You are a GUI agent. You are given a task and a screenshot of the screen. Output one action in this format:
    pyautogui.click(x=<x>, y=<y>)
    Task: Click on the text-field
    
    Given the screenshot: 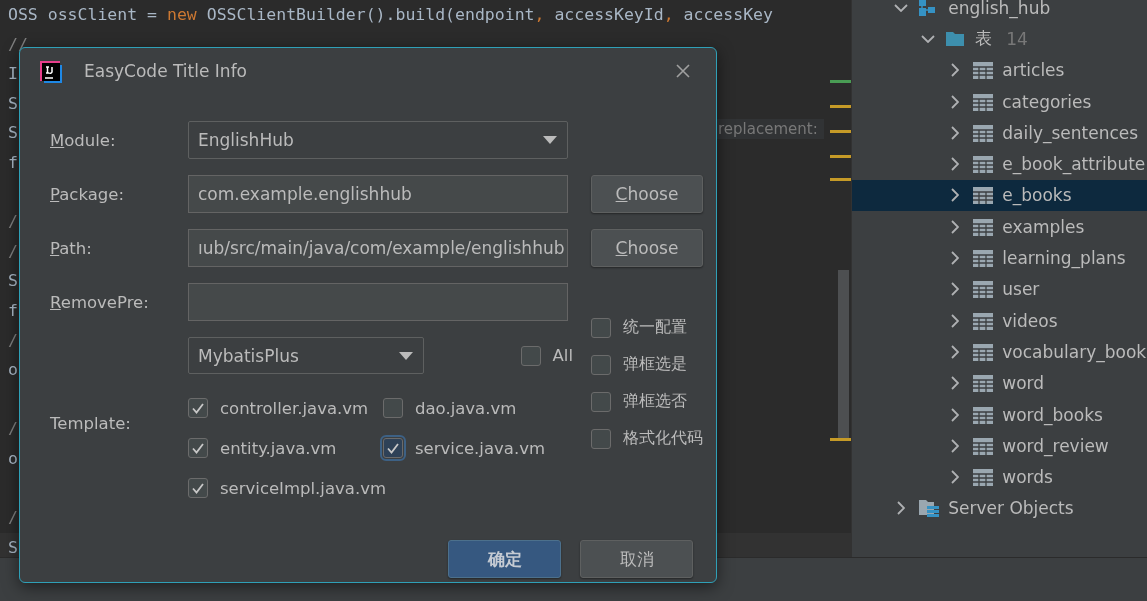 What is the action you would take?
    pyautogui.click(x=378, y=302)
    